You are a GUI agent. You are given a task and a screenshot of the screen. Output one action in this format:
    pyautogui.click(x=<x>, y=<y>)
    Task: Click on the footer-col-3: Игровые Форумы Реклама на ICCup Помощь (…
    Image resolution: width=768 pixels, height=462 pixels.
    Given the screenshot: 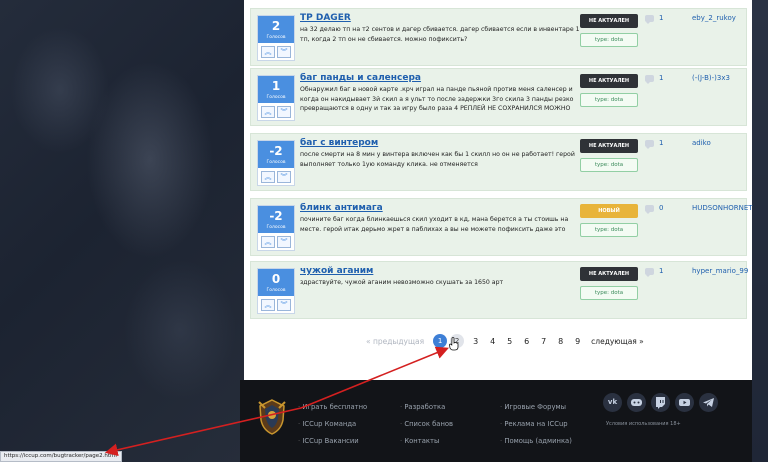 What is the action you would take?
    pyautogui.click(x=536, y=424)
    